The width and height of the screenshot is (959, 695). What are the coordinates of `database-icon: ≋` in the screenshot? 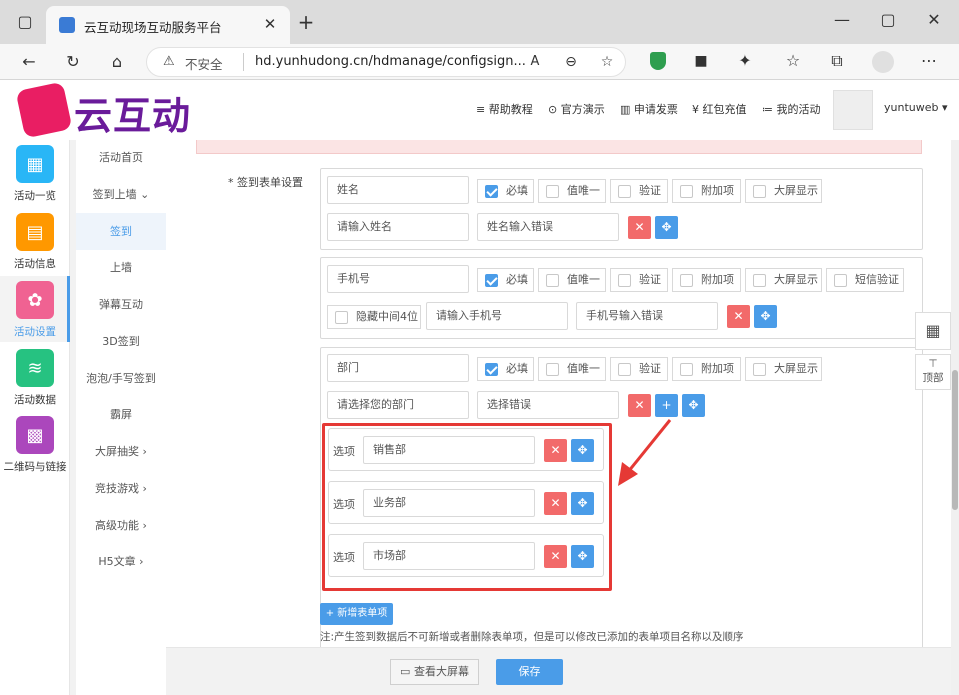 It's located at (35, 368).